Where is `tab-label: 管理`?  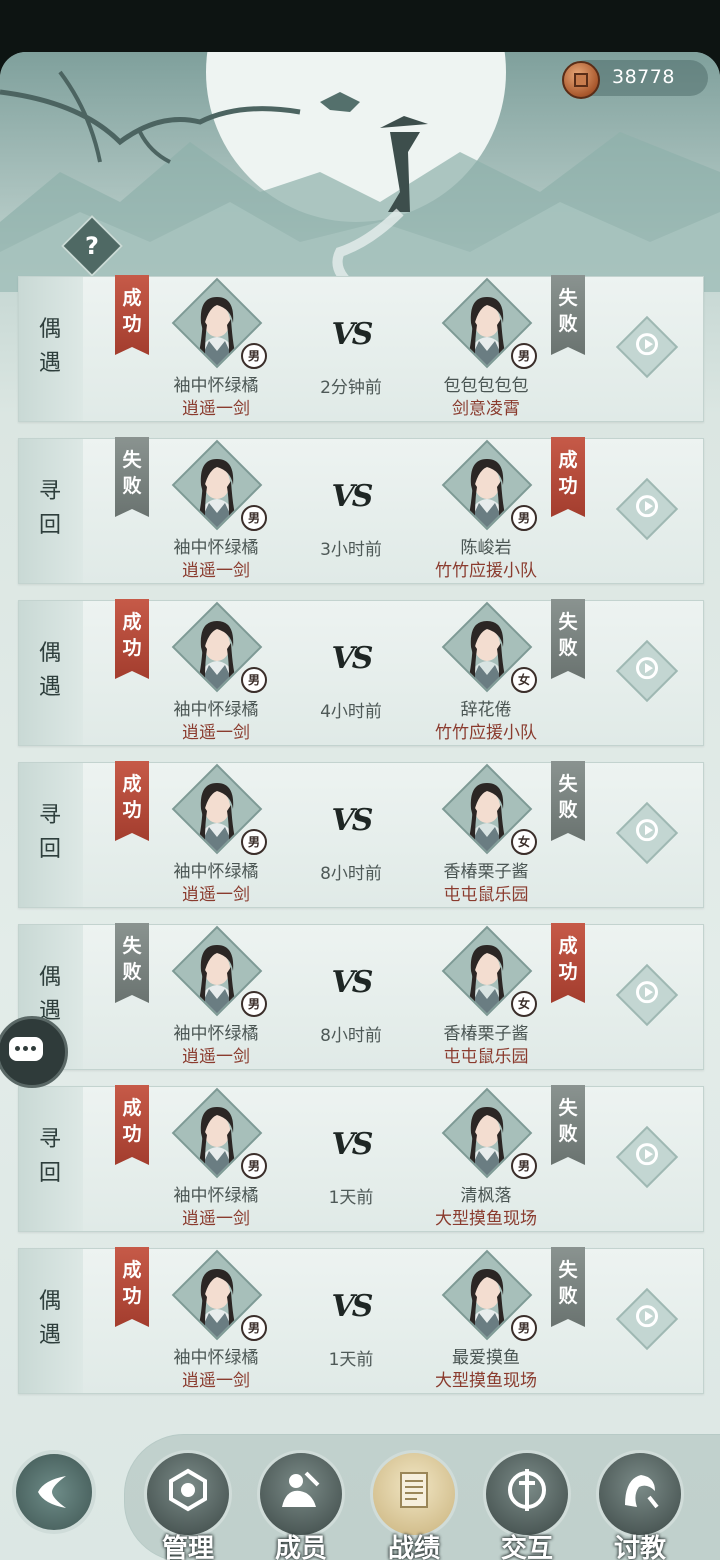
tab-label: 管理 is located at coordinates (187, 1547).